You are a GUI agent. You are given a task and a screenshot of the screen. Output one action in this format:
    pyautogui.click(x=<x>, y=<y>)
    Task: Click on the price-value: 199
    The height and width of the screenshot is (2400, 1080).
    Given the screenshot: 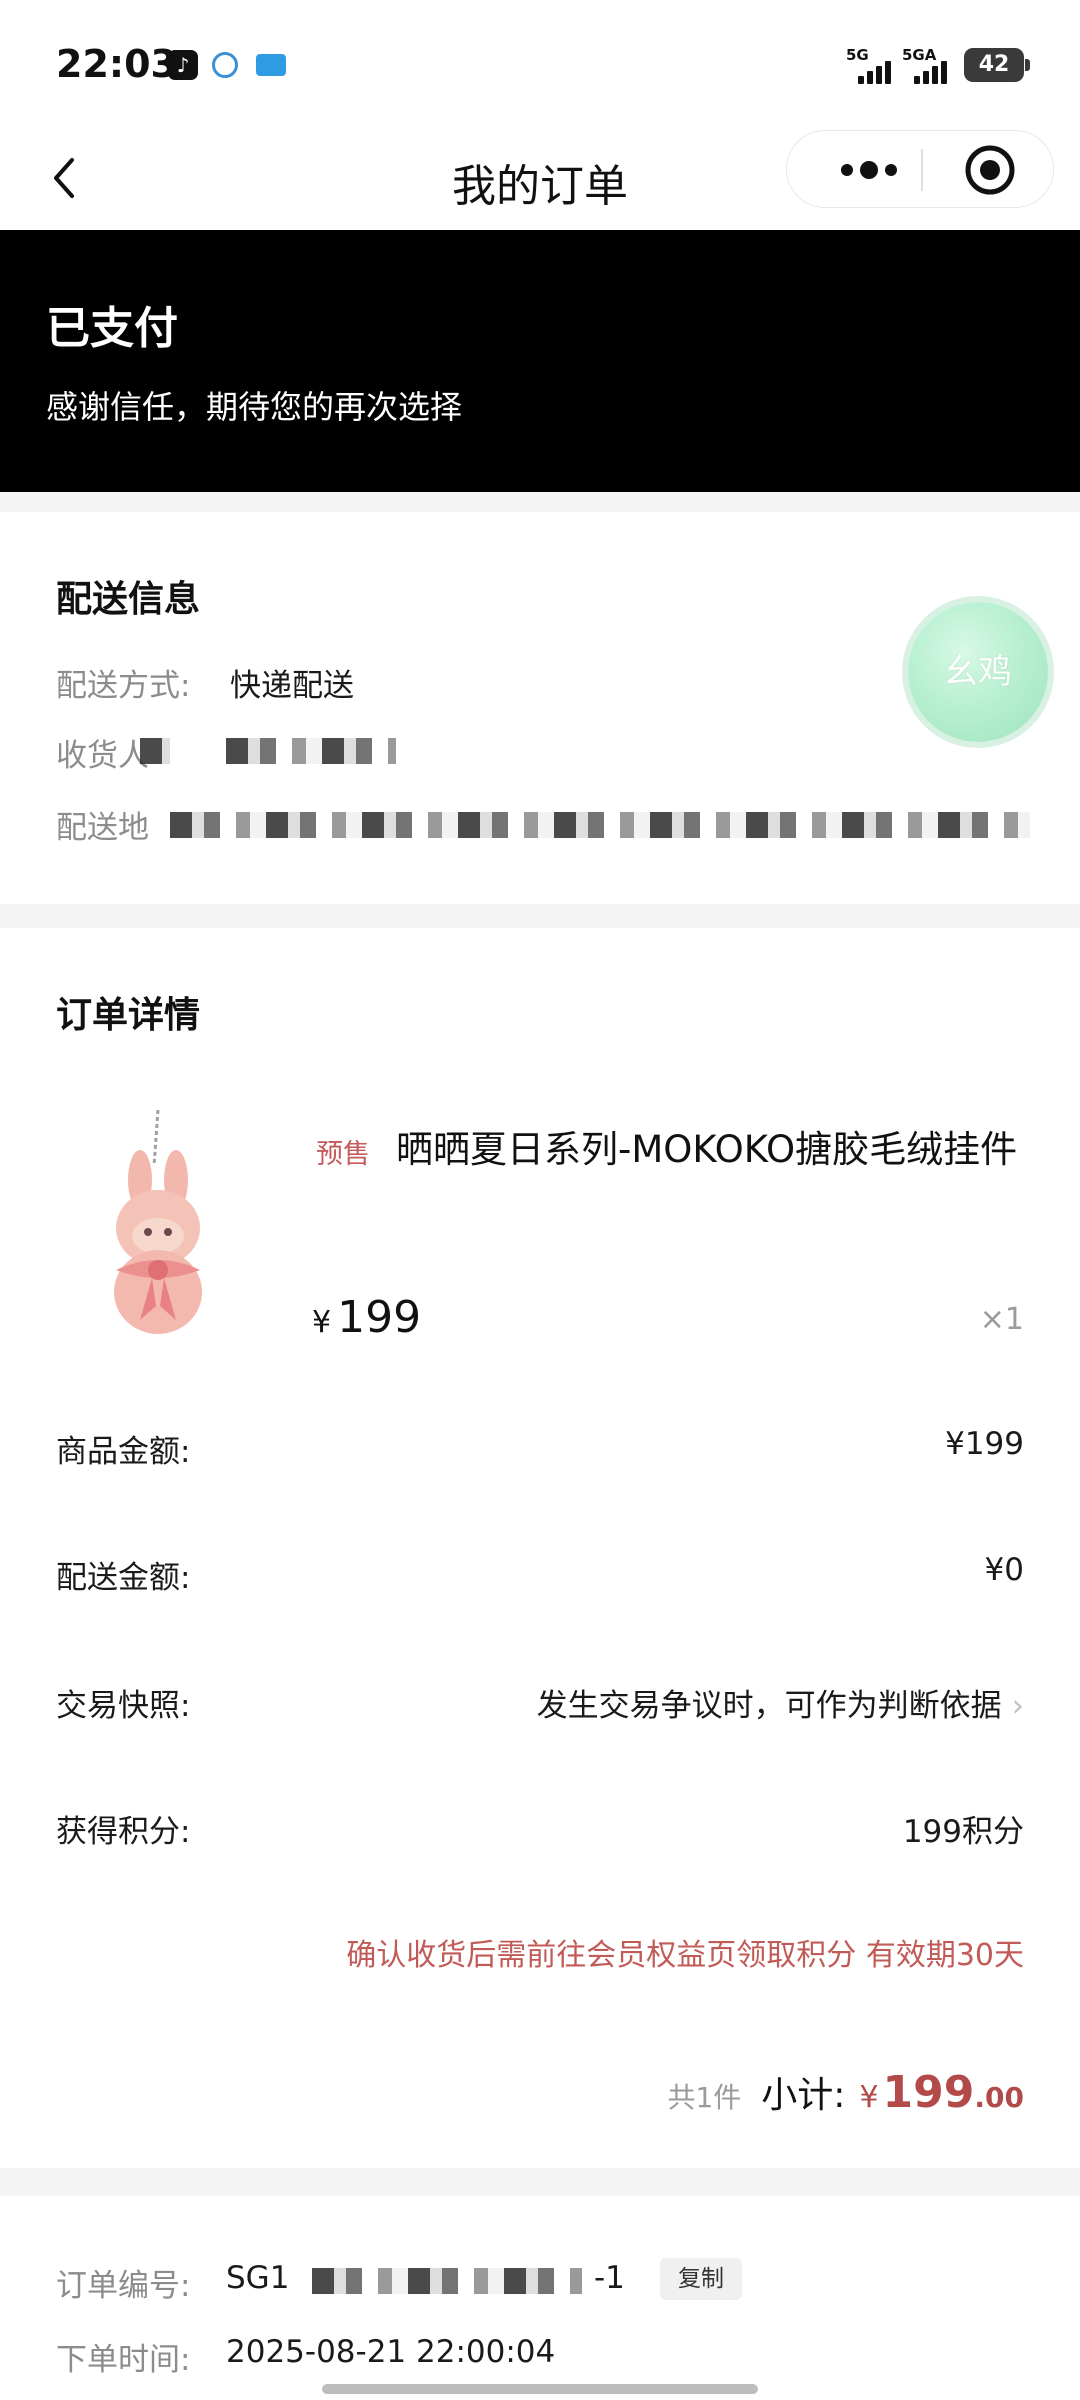 What is the action you would take?
    pyautogui.click(x=379, y=1317)
    